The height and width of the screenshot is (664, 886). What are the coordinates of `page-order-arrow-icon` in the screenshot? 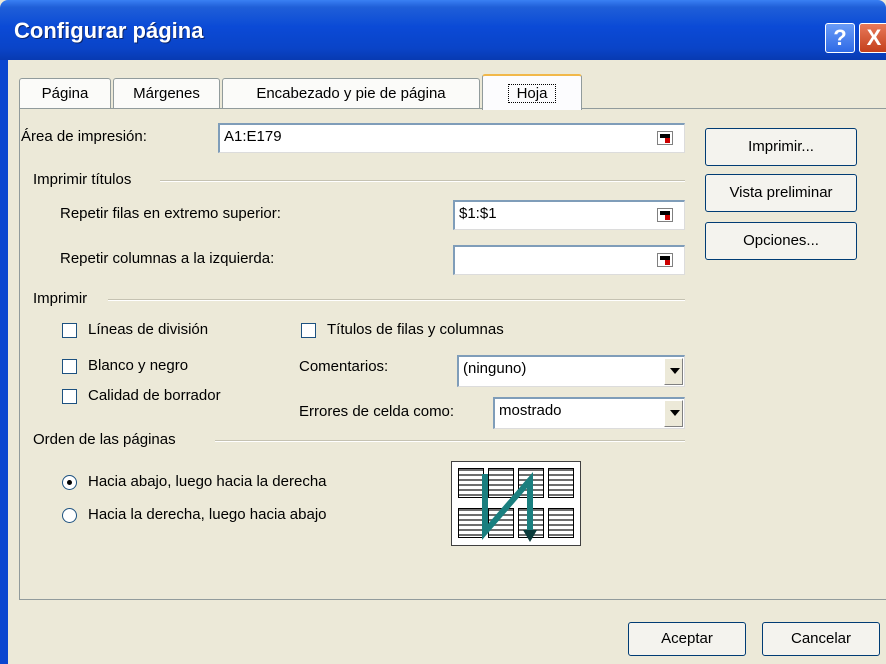 It's located at (509, 506).